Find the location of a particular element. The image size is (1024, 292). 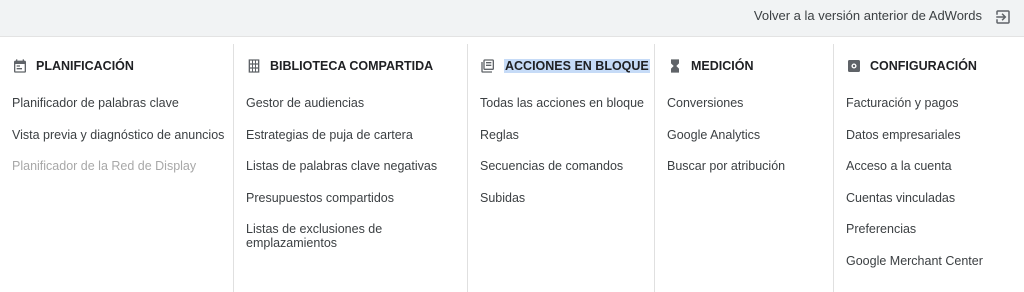

column-header-shared-library: BIBLIOTECA COMPARTIDA is located at coordinates (339, 66).